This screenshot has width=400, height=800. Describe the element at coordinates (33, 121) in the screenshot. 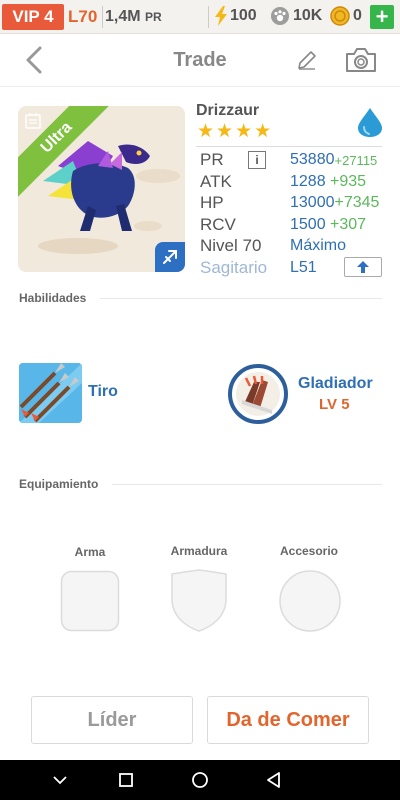

I see `card-icon` at that location.